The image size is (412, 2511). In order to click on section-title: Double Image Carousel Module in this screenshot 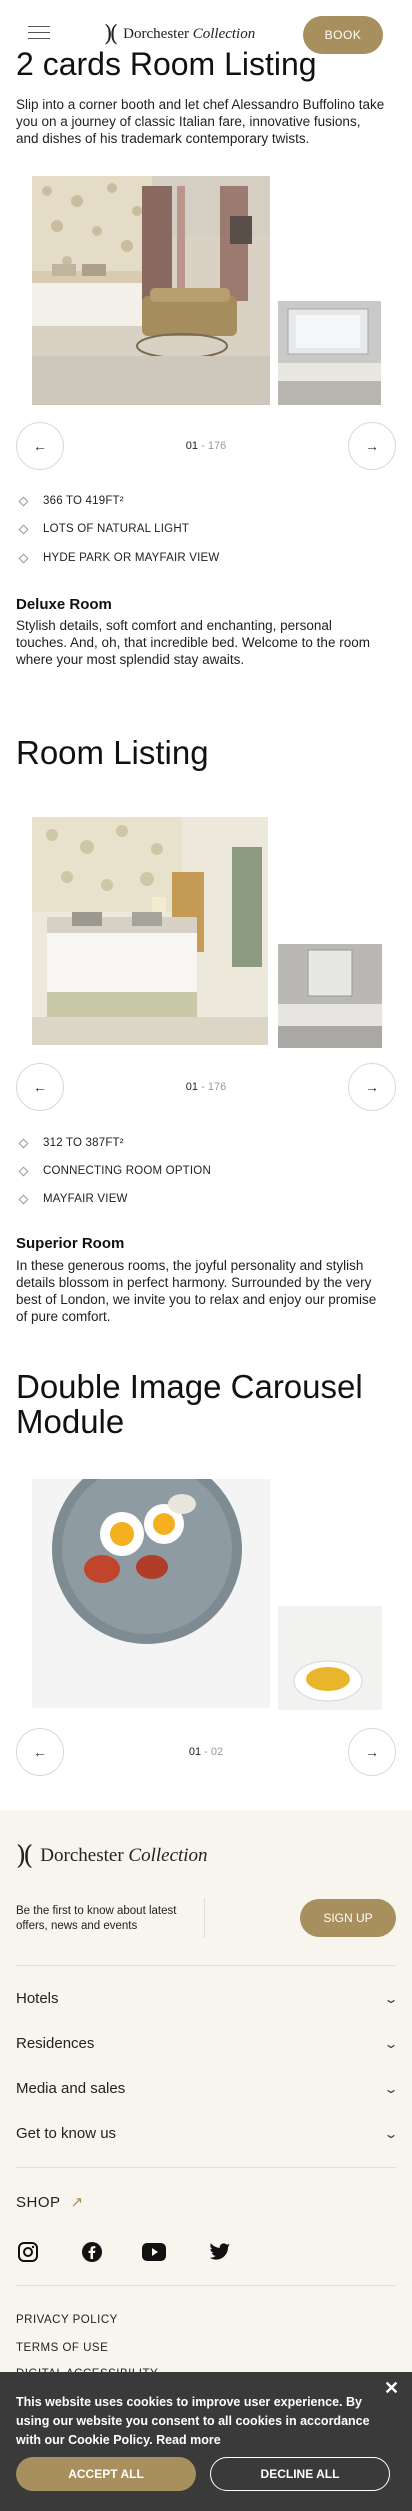, I will do `click(189, 1404)`.